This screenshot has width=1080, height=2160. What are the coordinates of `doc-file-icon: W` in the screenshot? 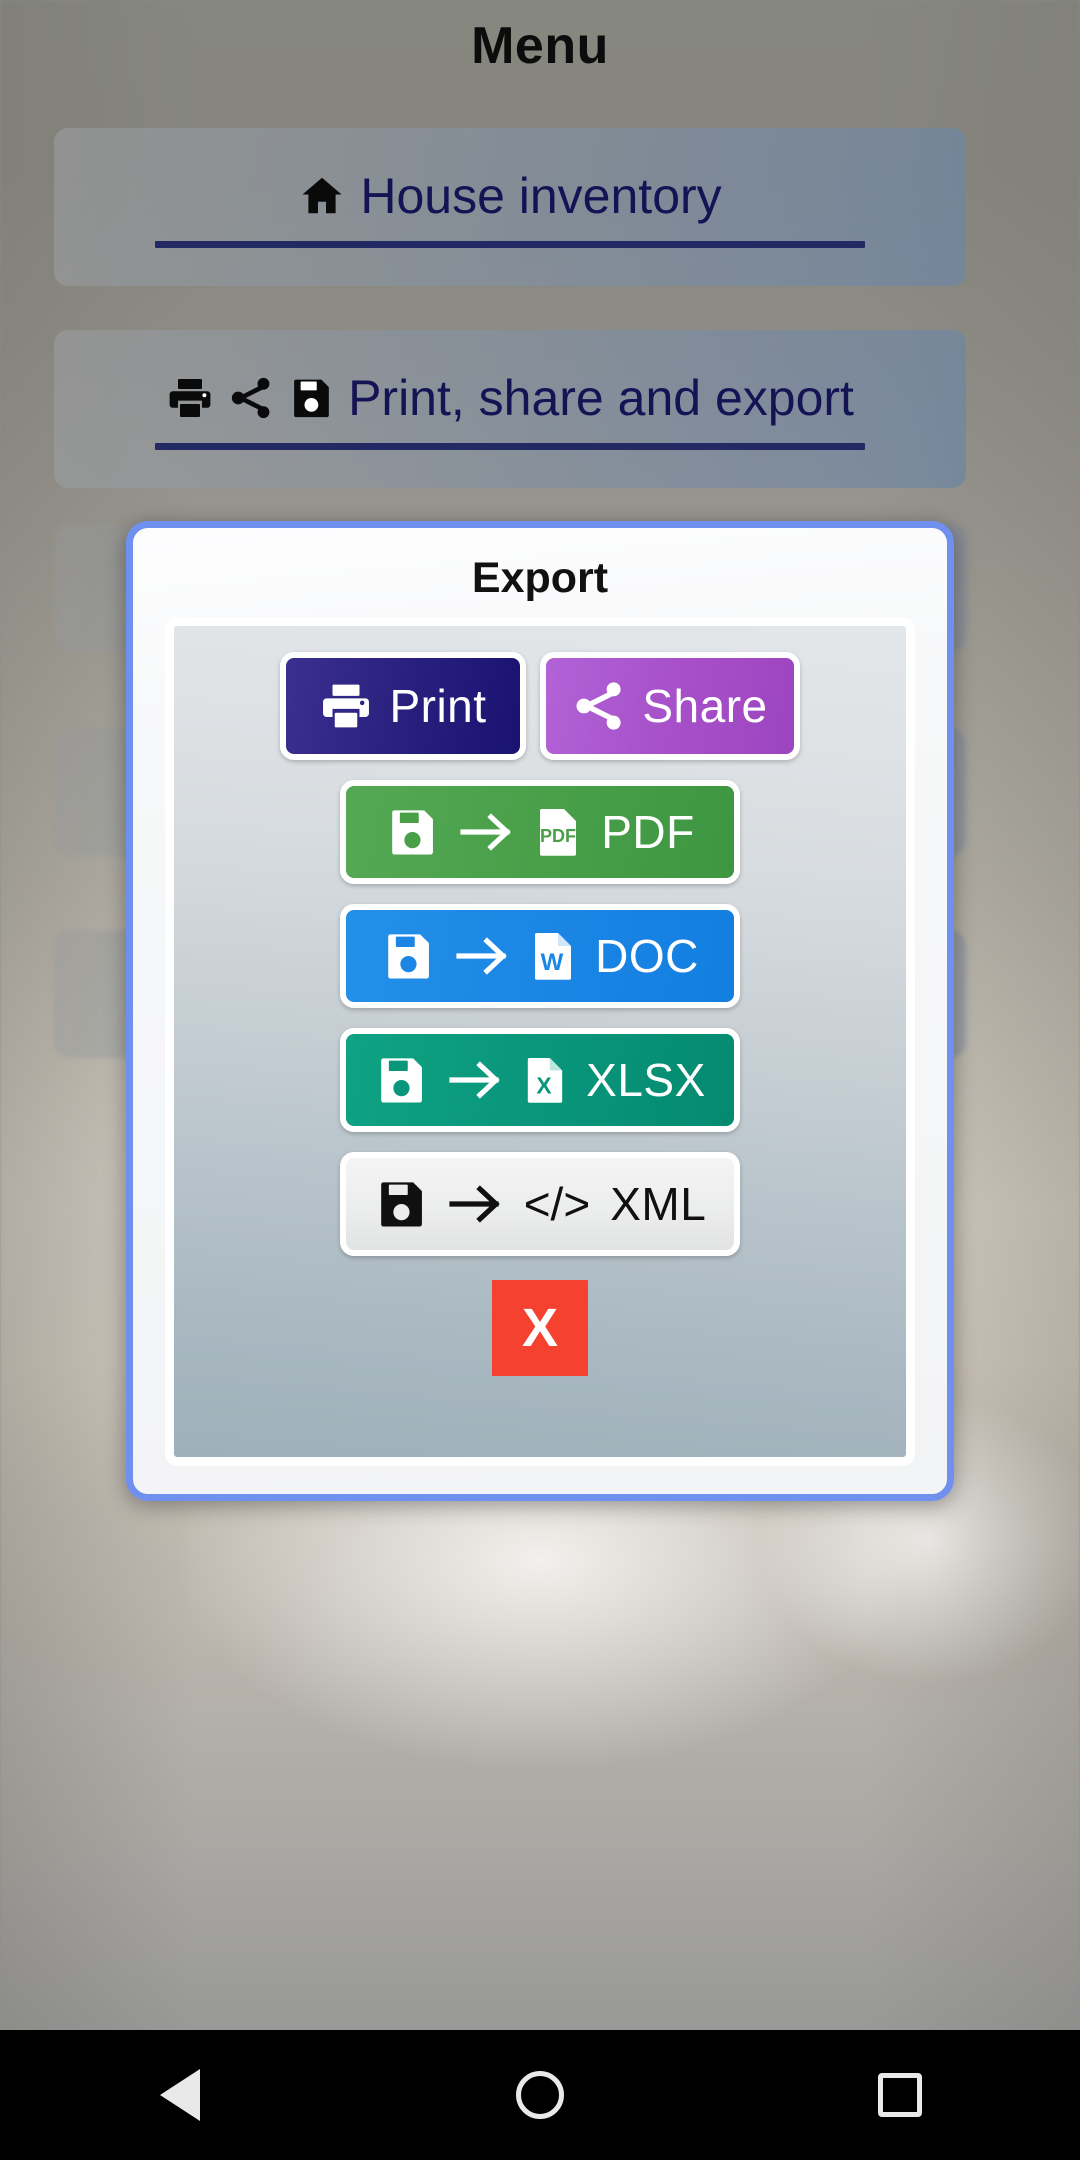 It's located at (553, 956).